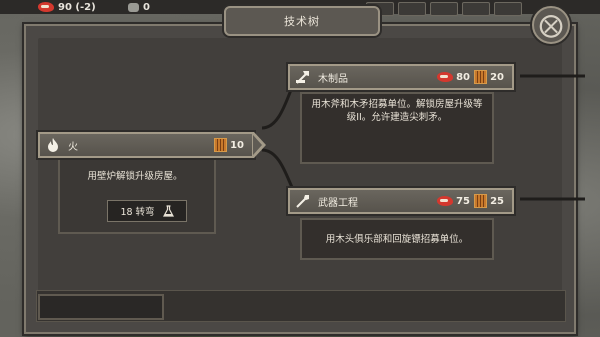  I want to click on tech-node-woodwork: 木制品 80 20, so click(401, 77).